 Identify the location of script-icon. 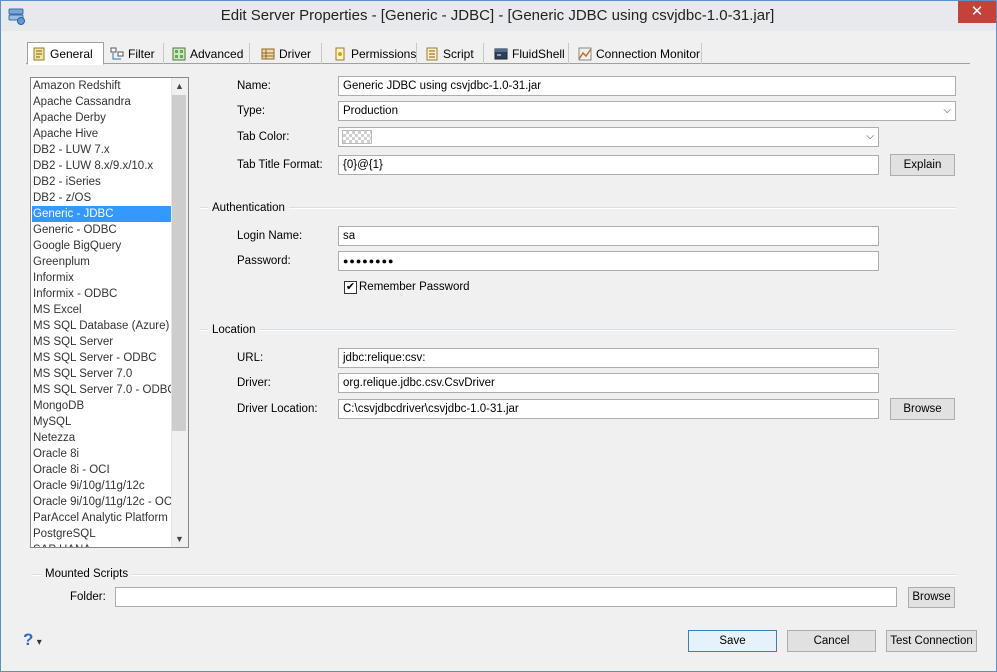
(432, 53).